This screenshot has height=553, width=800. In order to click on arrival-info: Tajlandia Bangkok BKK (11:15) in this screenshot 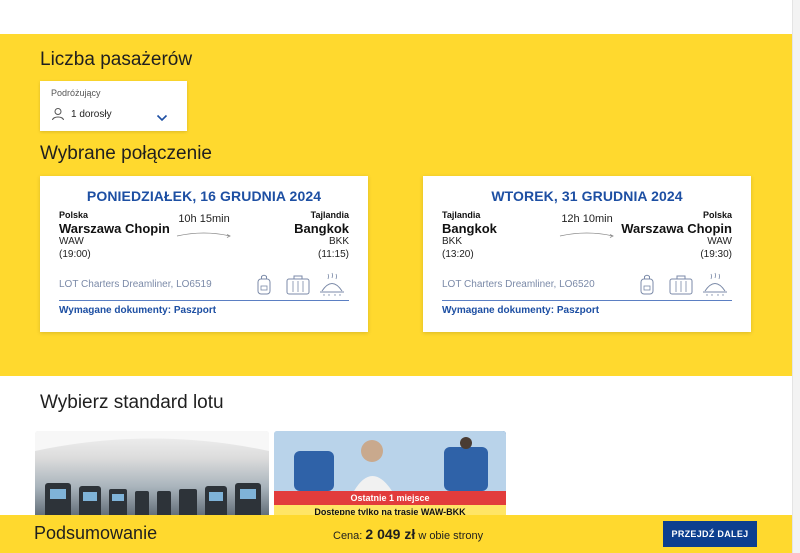, I will do `click(321, 235)`.